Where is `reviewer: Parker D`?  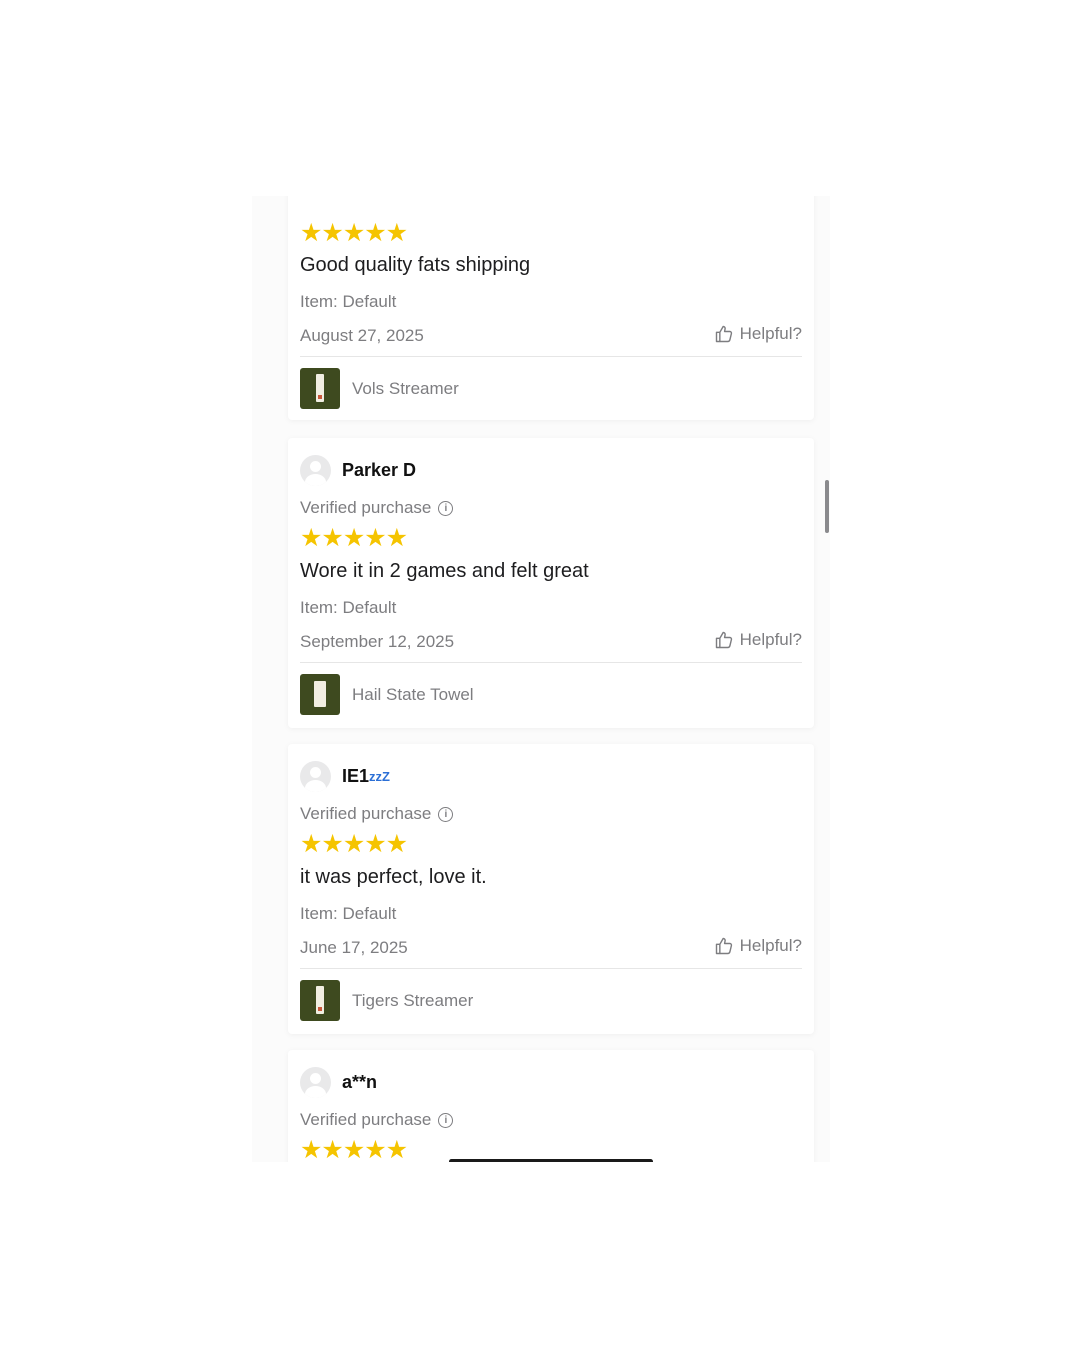 reviewer: Parker D is located at coordinates (358, 470).